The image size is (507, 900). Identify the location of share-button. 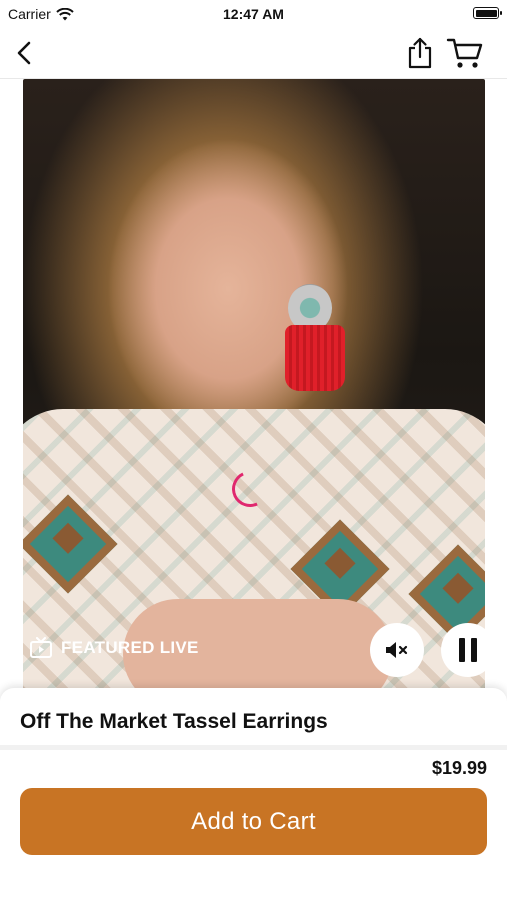
(420, 53).